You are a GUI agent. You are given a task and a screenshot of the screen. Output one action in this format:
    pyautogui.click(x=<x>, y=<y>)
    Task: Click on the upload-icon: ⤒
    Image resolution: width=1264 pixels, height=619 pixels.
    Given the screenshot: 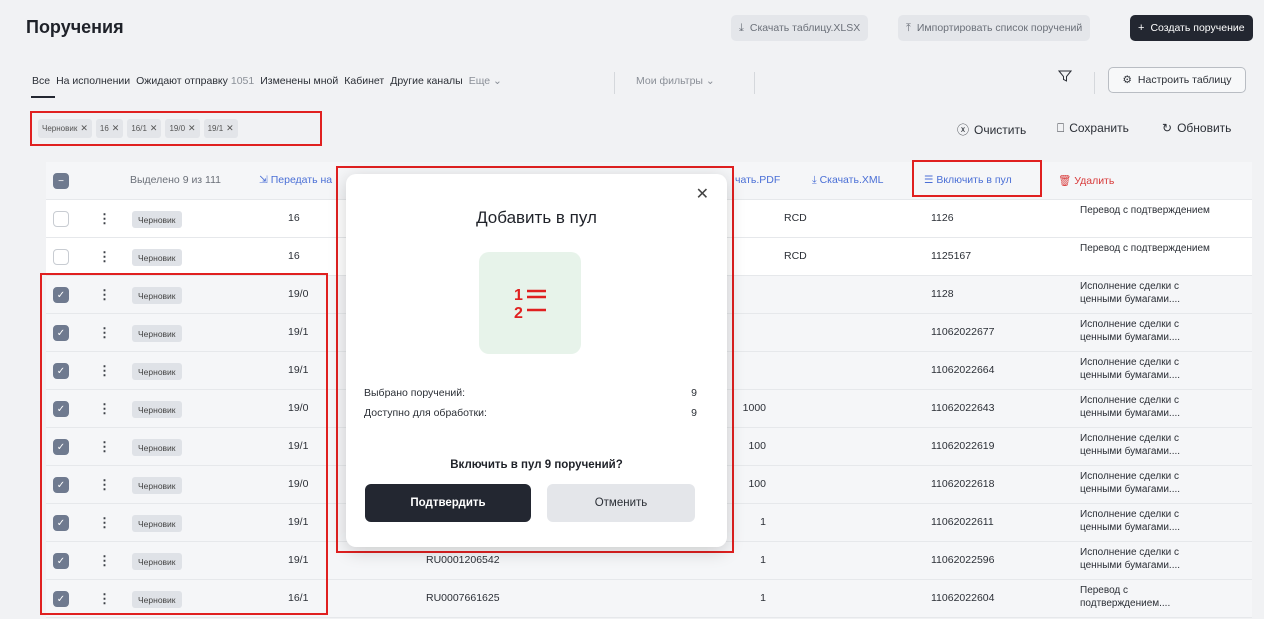 What is the action you would take?
    pyautogui.click(x=908, y=27)
    